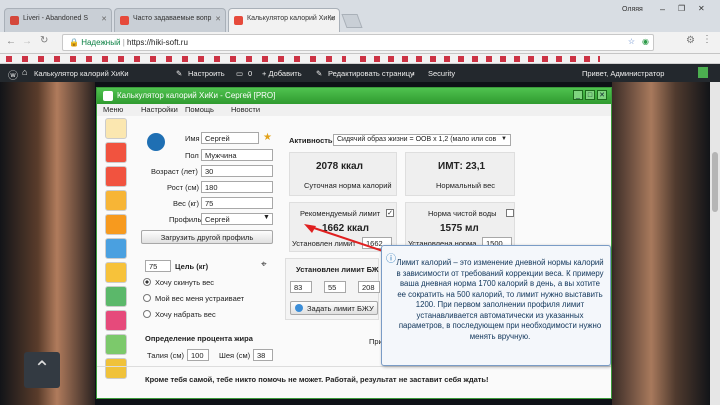  Describe the element at coordinates (113, 109) in the screenshot. I see `menu-main: Меню` at that location.